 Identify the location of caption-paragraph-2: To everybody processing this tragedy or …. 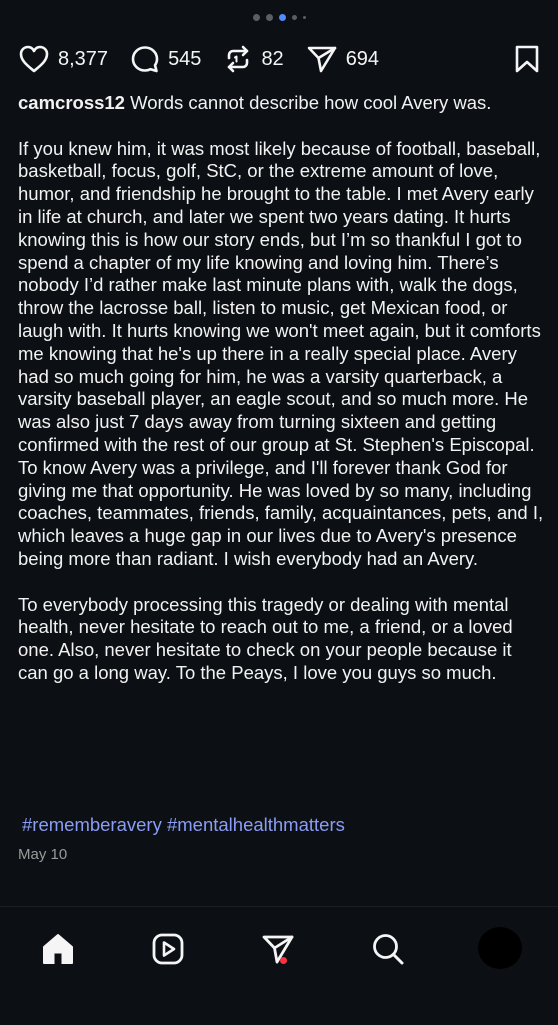
(265, 638).